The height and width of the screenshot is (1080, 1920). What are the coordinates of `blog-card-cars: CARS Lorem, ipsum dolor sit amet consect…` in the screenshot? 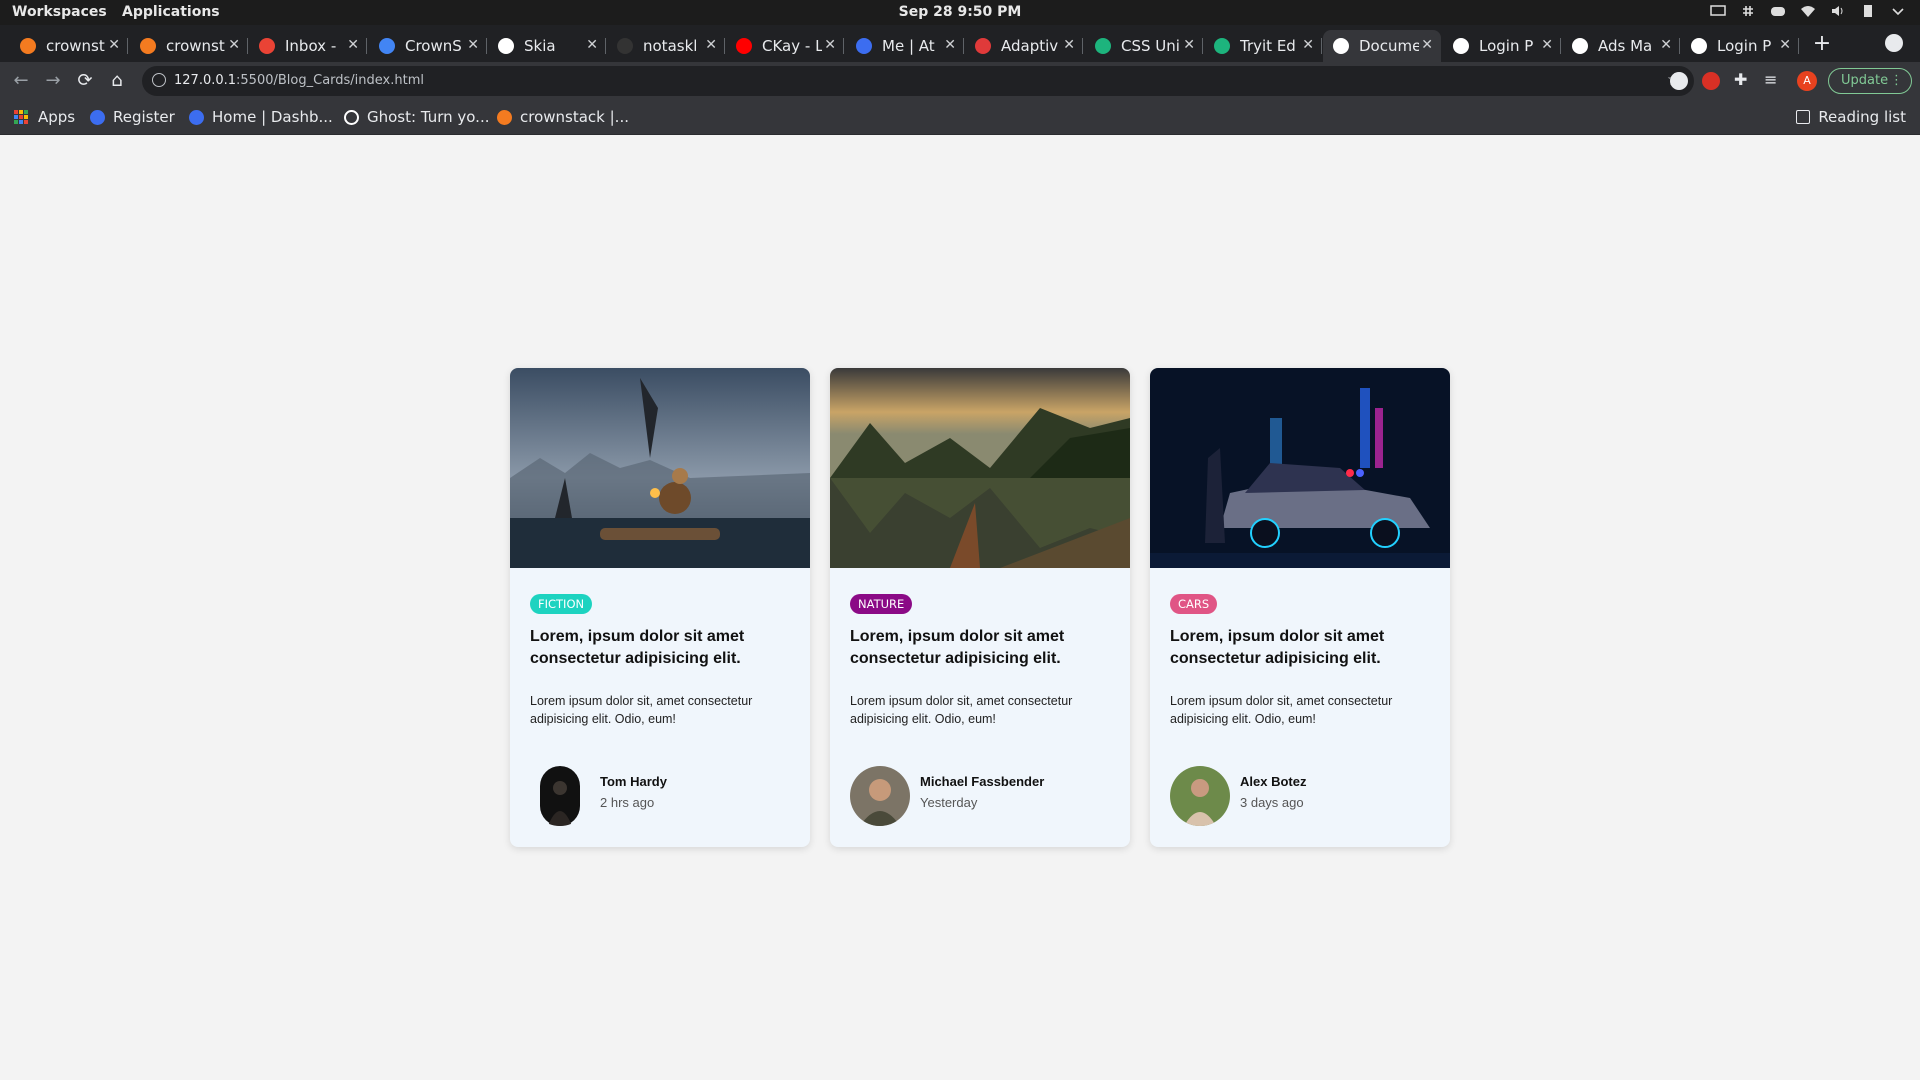 It's located at (1300, 607).